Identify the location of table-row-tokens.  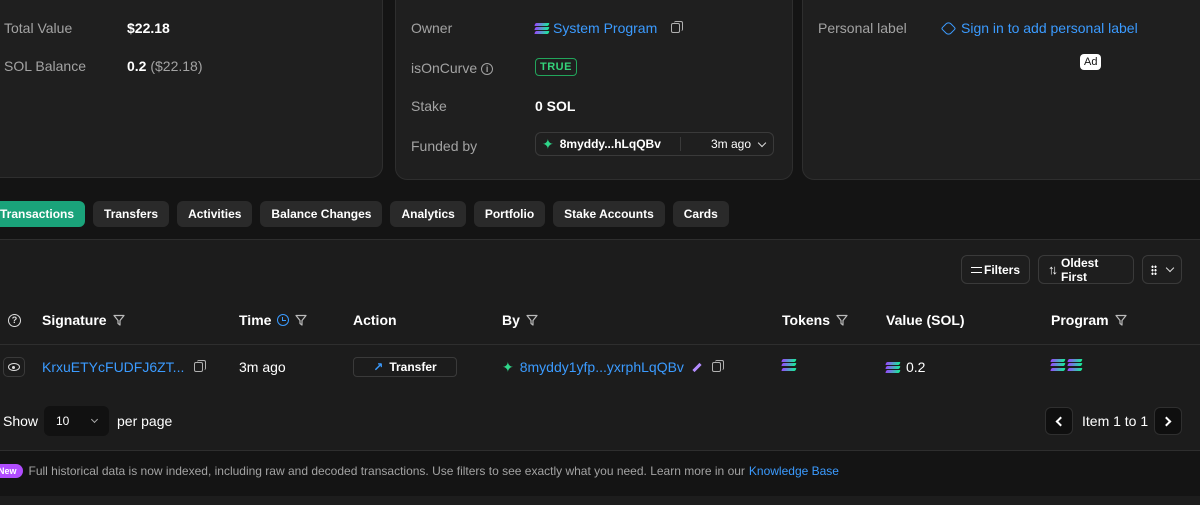
(789, 364).